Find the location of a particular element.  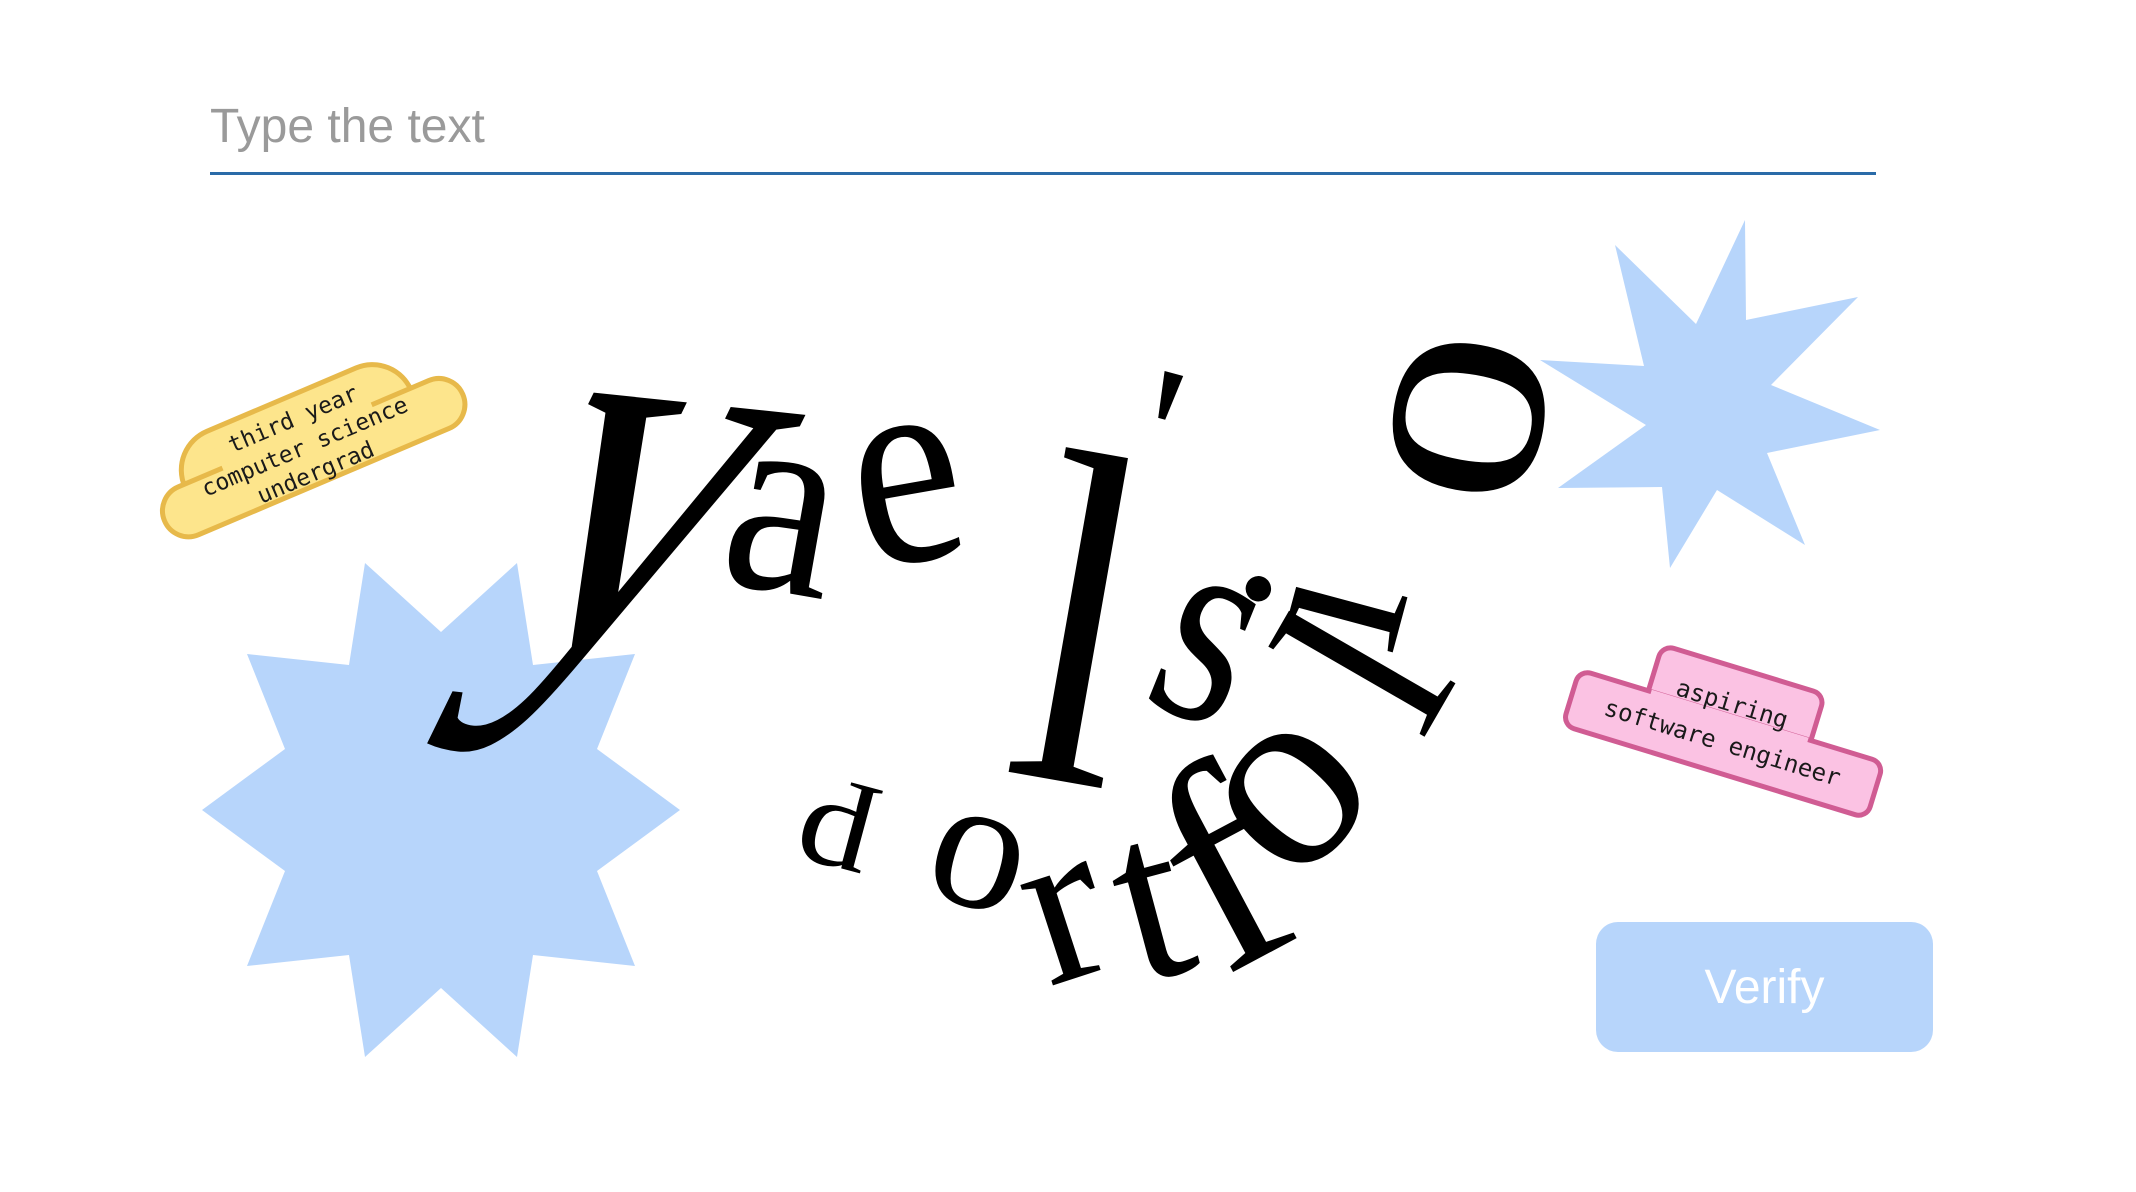

sticker-third-year: third year computer science undergrad is located at coordinates (314, 451).